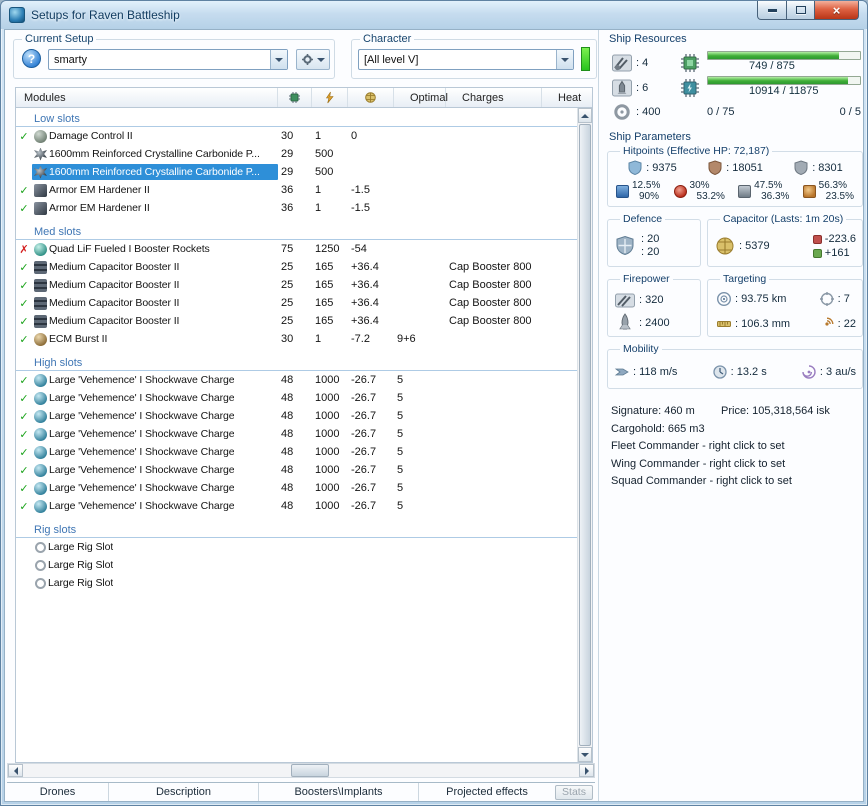  Describe the element at coordinates (653, 411) in the screenshot. I see `signature-value: Signature: 460 m` at that location.